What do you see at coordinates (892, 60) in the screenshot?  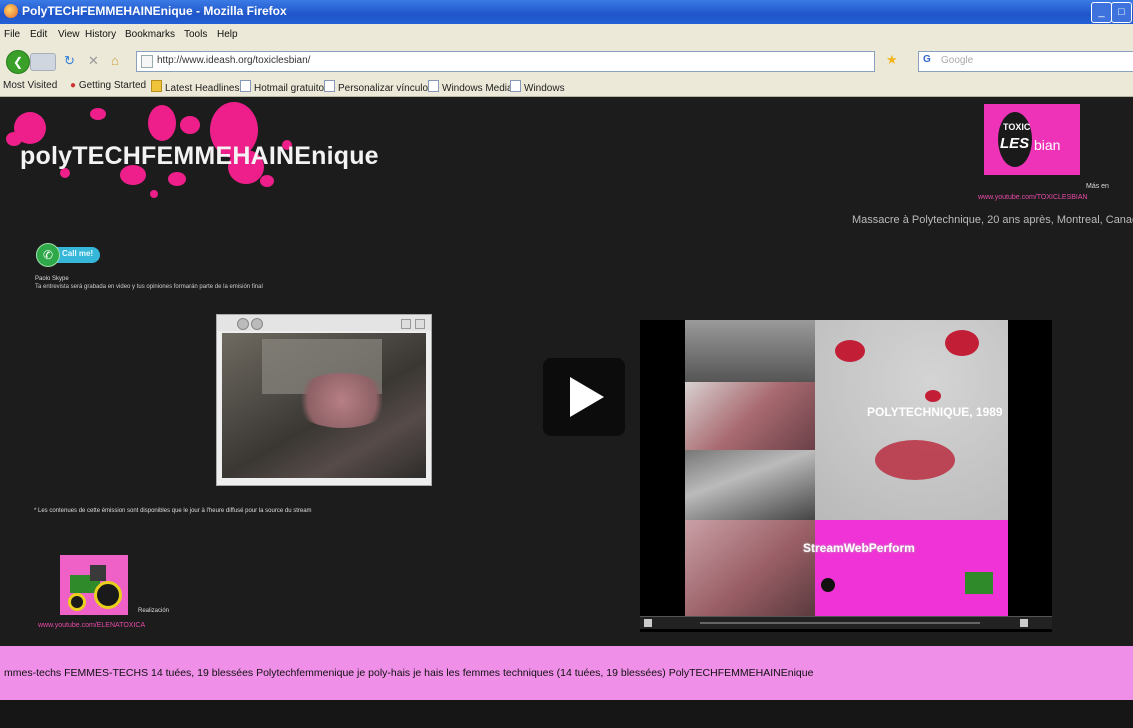 I see `bookmark-star-icon: ★` at bounding box center [892, 60].